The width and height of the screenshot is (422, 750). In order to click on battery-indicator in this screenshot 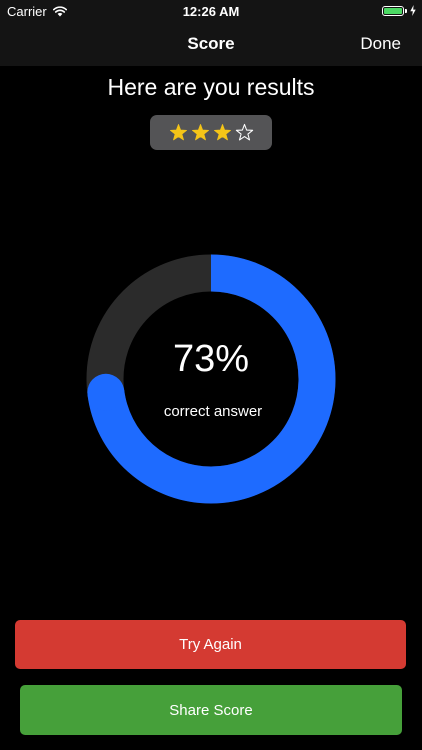, I will do `click(399, 10)`.